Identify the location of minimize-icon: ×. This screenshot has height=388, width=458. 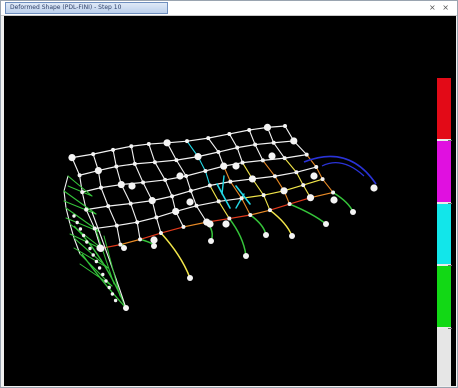
(433, 7).